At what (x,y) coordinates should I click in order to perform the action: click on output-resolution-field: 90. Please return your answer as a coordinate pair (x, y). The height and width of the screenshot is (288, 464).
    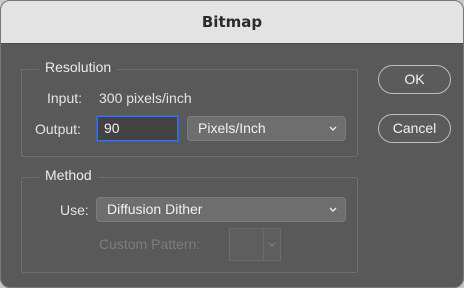
    Looking at the image, I should click on (137, 128).